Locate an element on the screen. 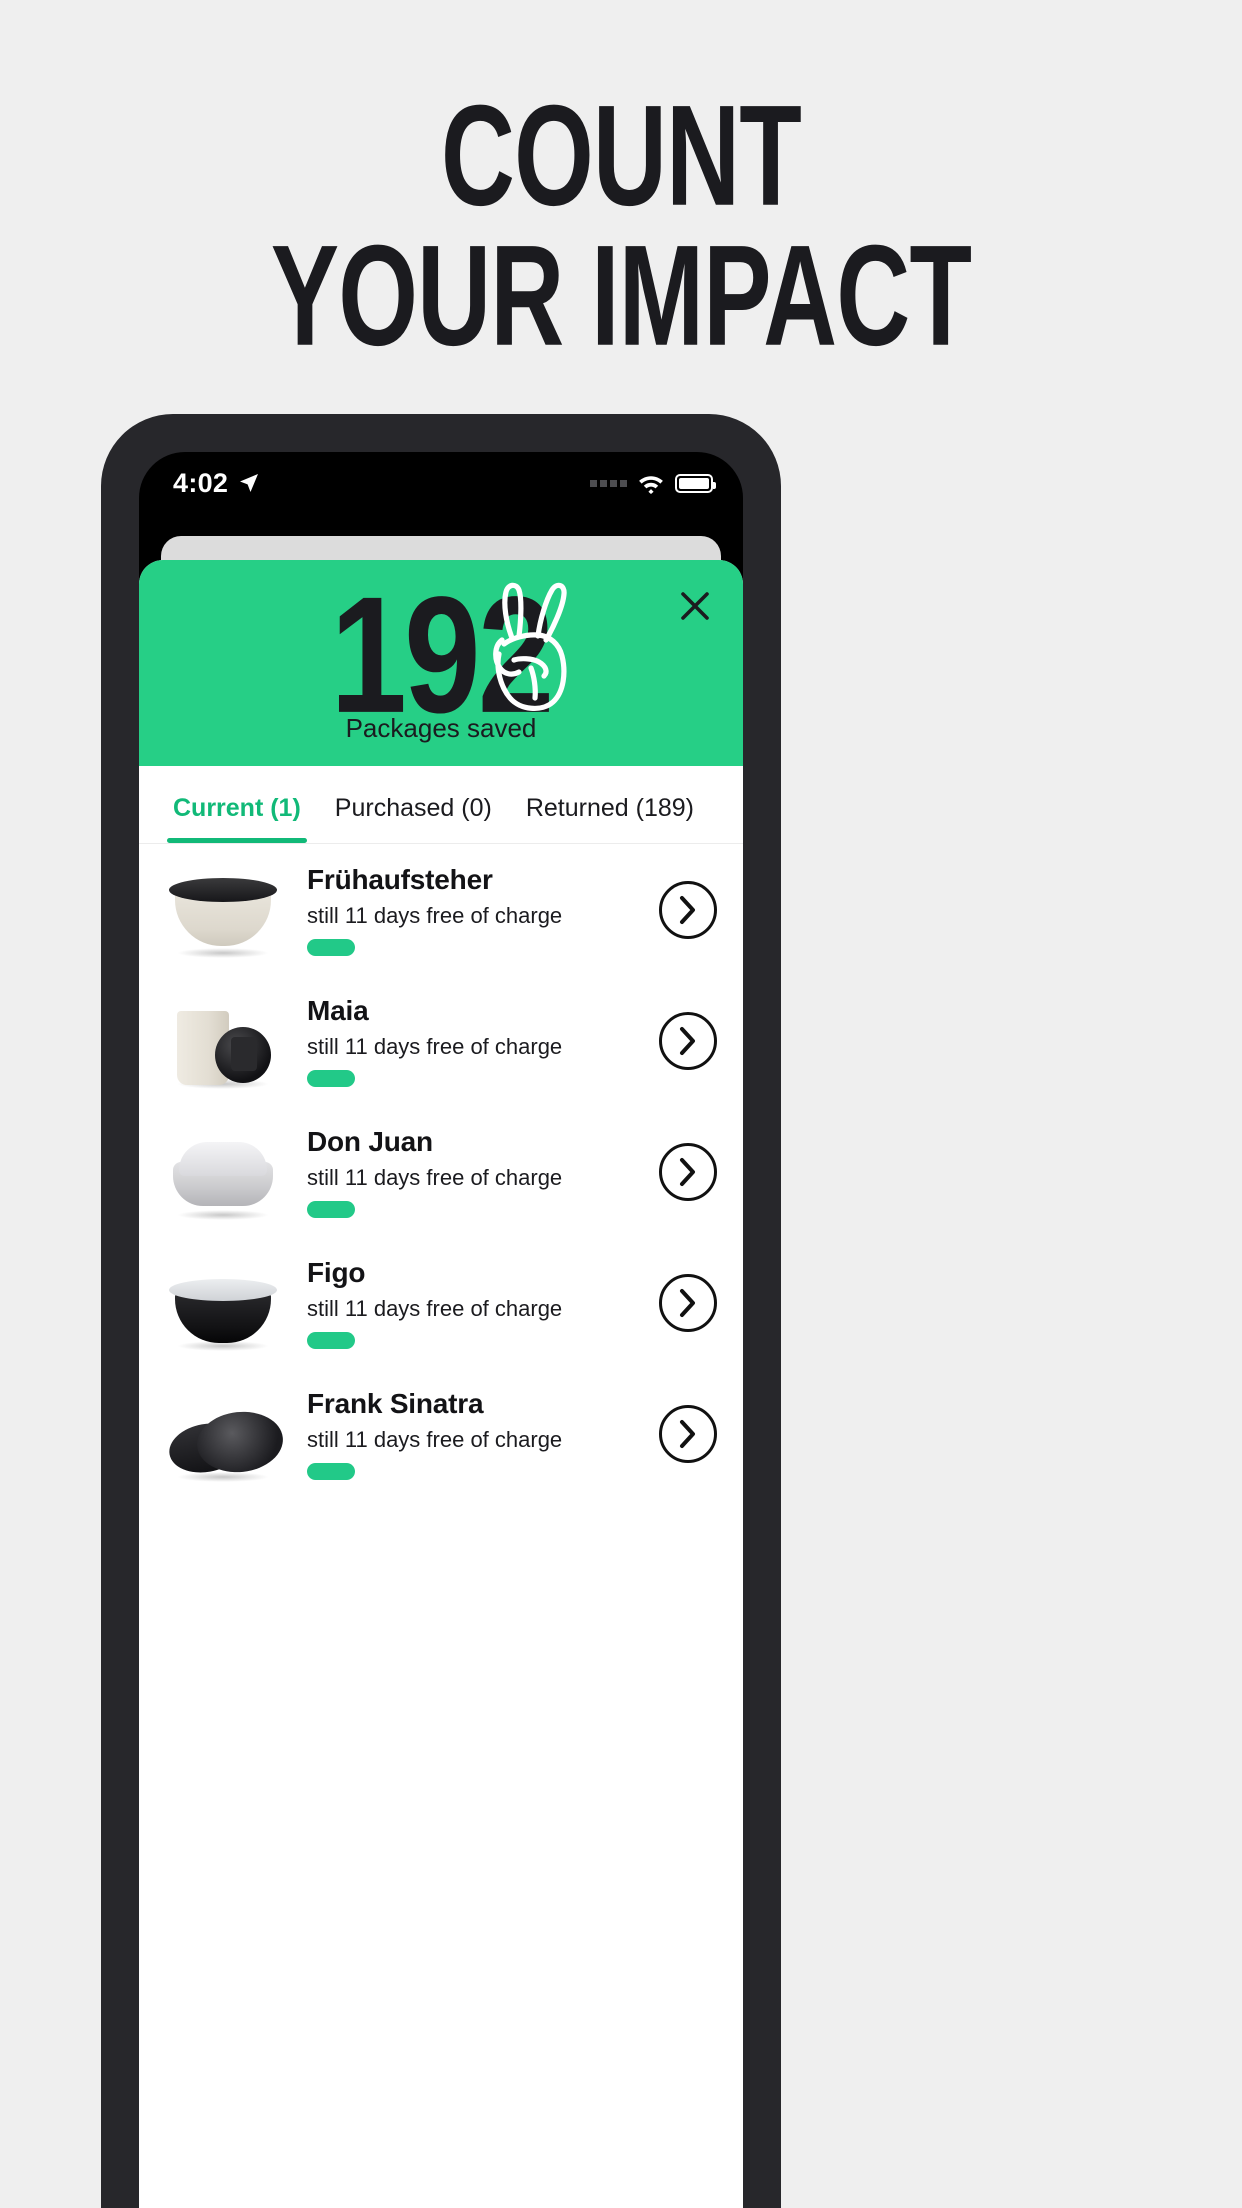 The height and width of the screenshot is (2208, 1242). item-thumbnail-clear-container is located at coordinates (223, 1172).